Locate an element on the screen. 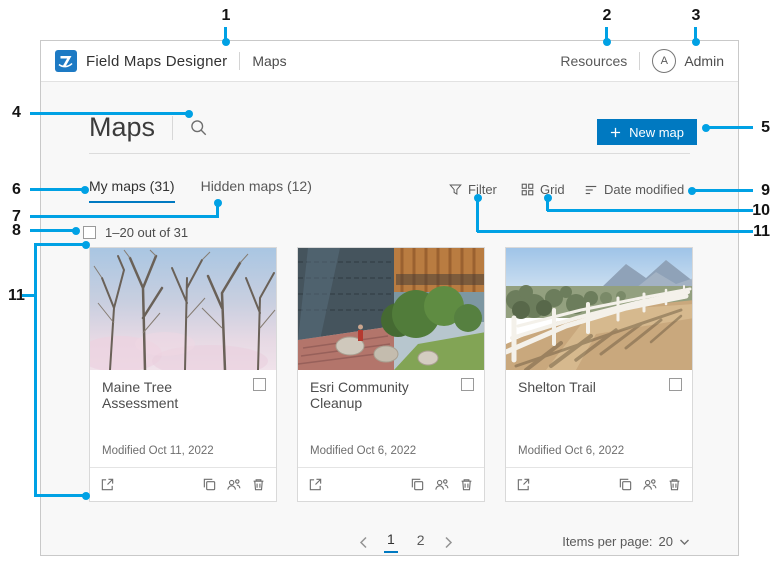  page-title: Maps is located at coordinates (122, 127).